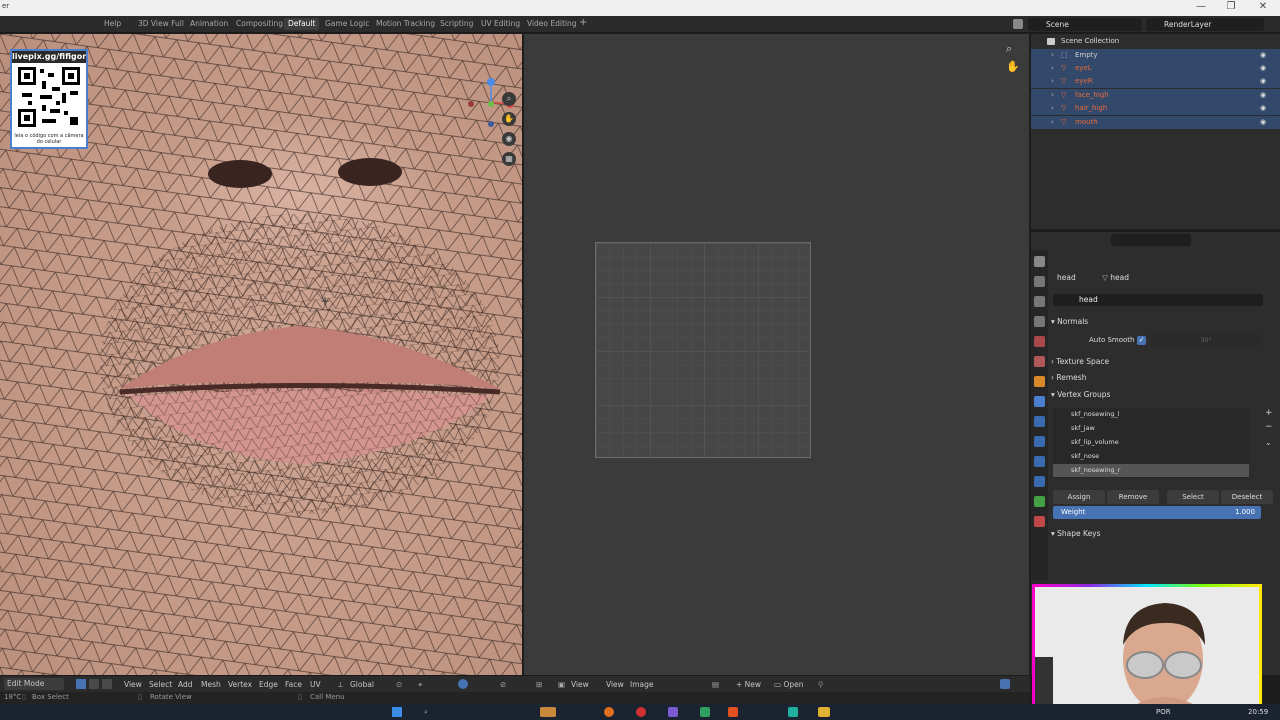 The width and height of the screenshot is (1280, 720). Describe the element at coordinates (161, 23) in the screenshot. I see `tab-3d-view-full: 3D View Full` at that location.